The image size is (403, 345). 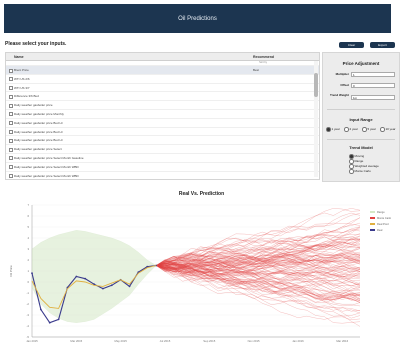 What do you see at coordinates (162, 97) in the screenshot?
I see `table-row: Difference 3/6 Bud` at bounding box center [162, 97].